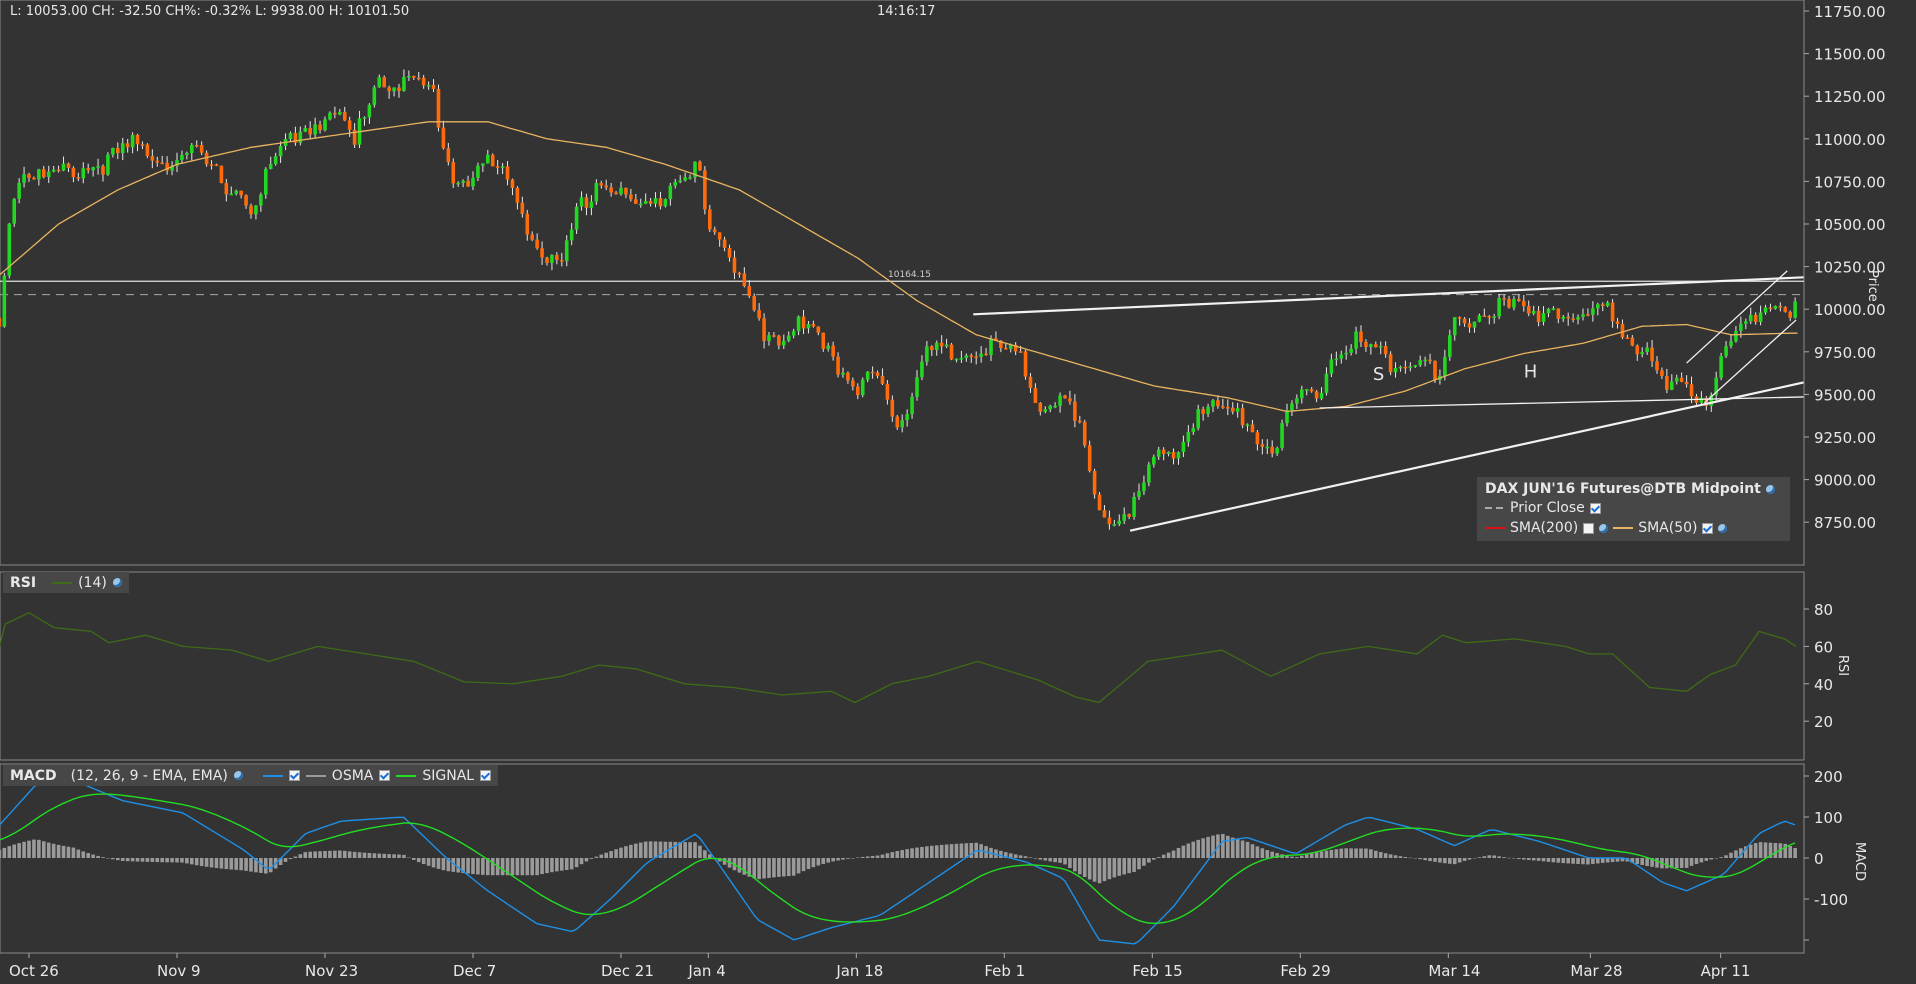 This screenshot has height=984, width=1916. What do you see at coordinates (1595, 508) in the screenshot?
I see `prior-close-checkbox` at bounding box center [1595, 508].